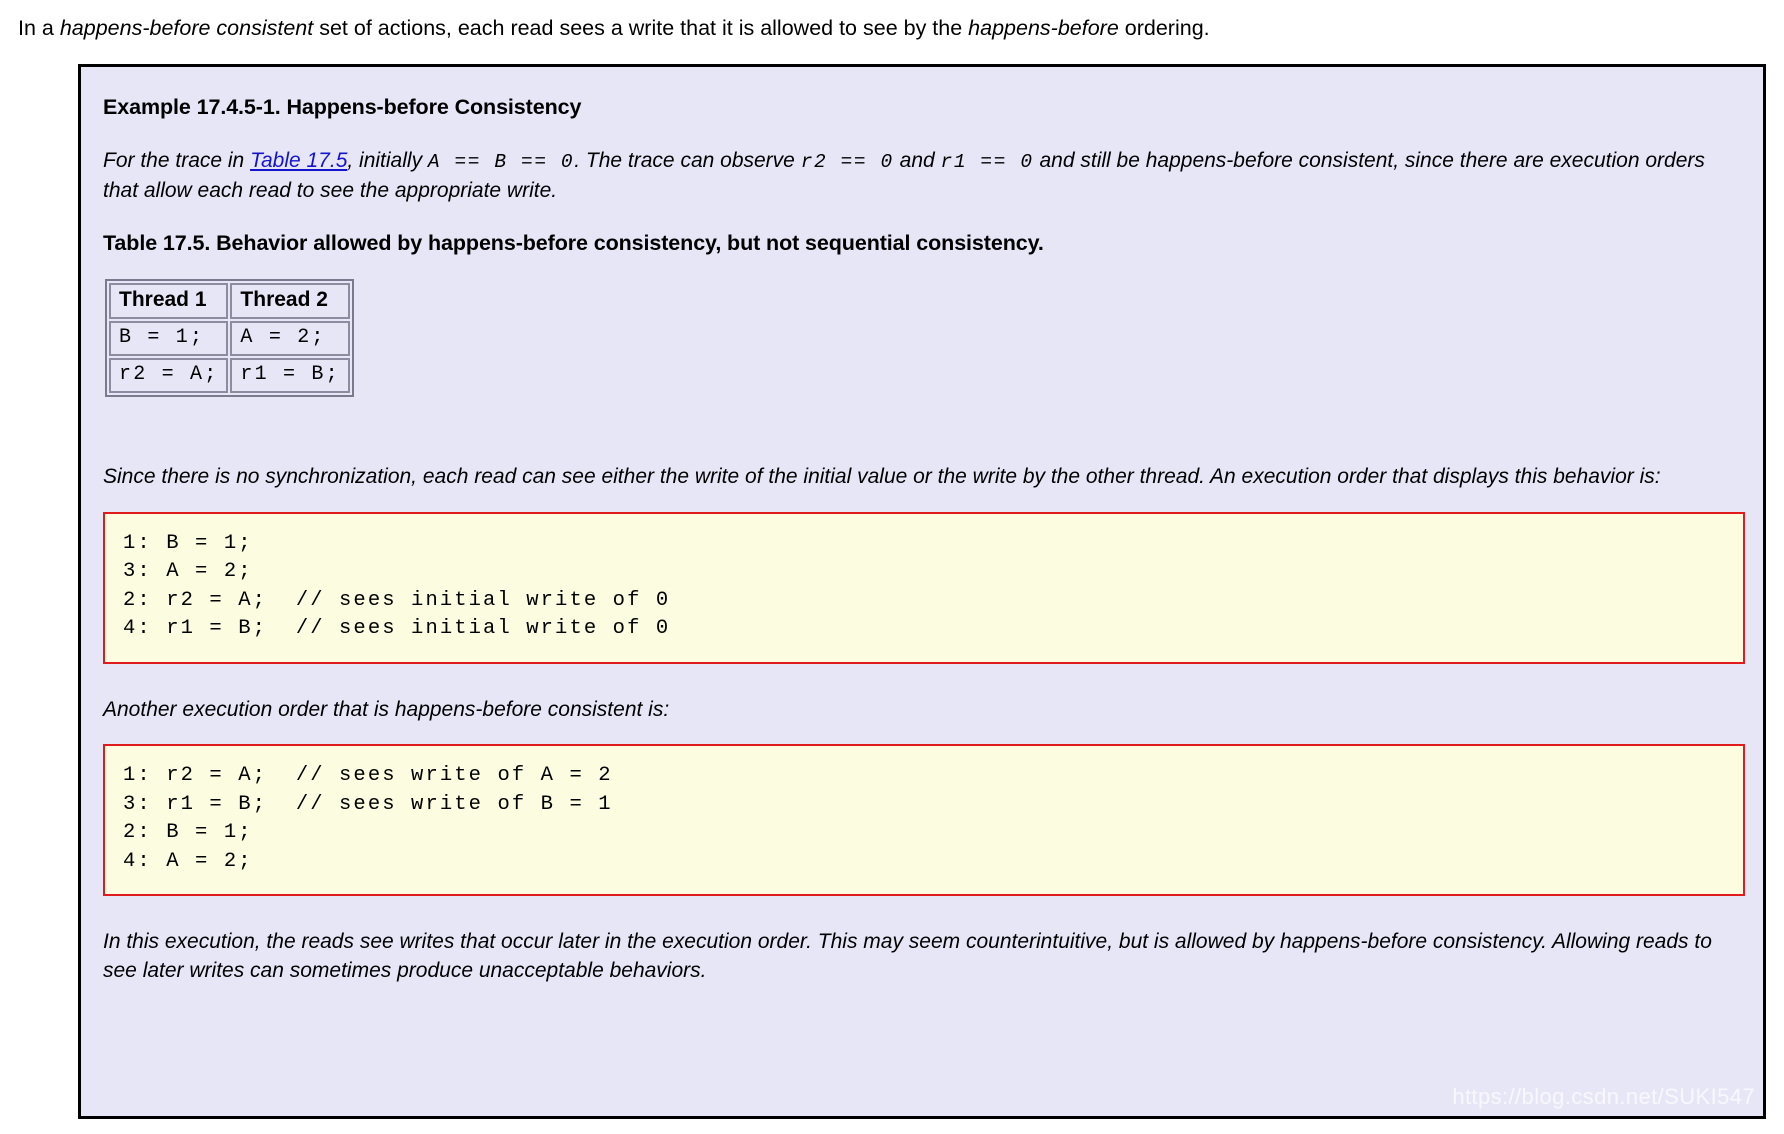 Image resolution: width=1784 pixels, height=1134 pixels. I want to click on spacer-between-code-and-text, so click(921, 680).